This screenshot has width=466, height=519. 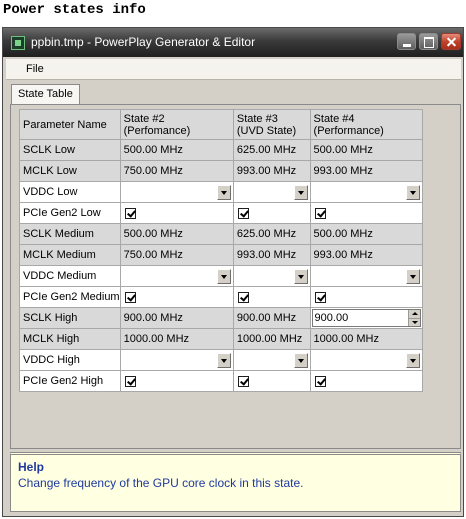 I want to click on table-row: VDDC Medium, so click(x=221, y=276).